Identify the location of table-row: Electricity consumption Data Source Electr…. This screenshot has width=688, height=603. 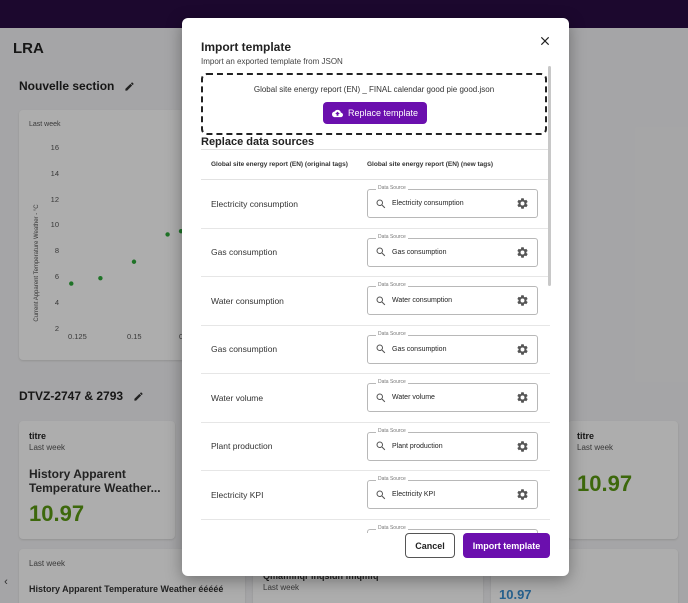
(375, 204).